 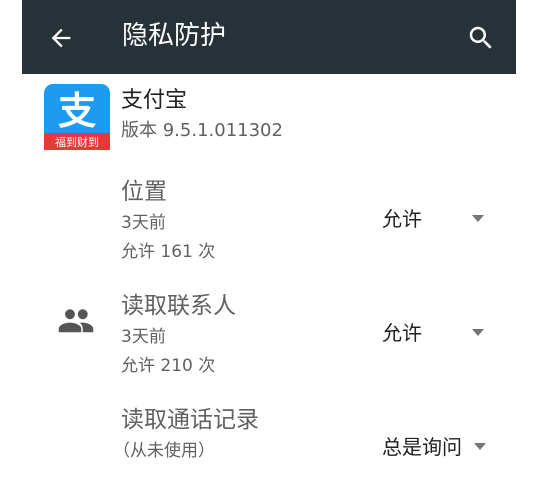 What do you see at coordinates (178, 306) in the screenshot?
I see `permission-title: 读取联系人` at bounding box center [178, 306].